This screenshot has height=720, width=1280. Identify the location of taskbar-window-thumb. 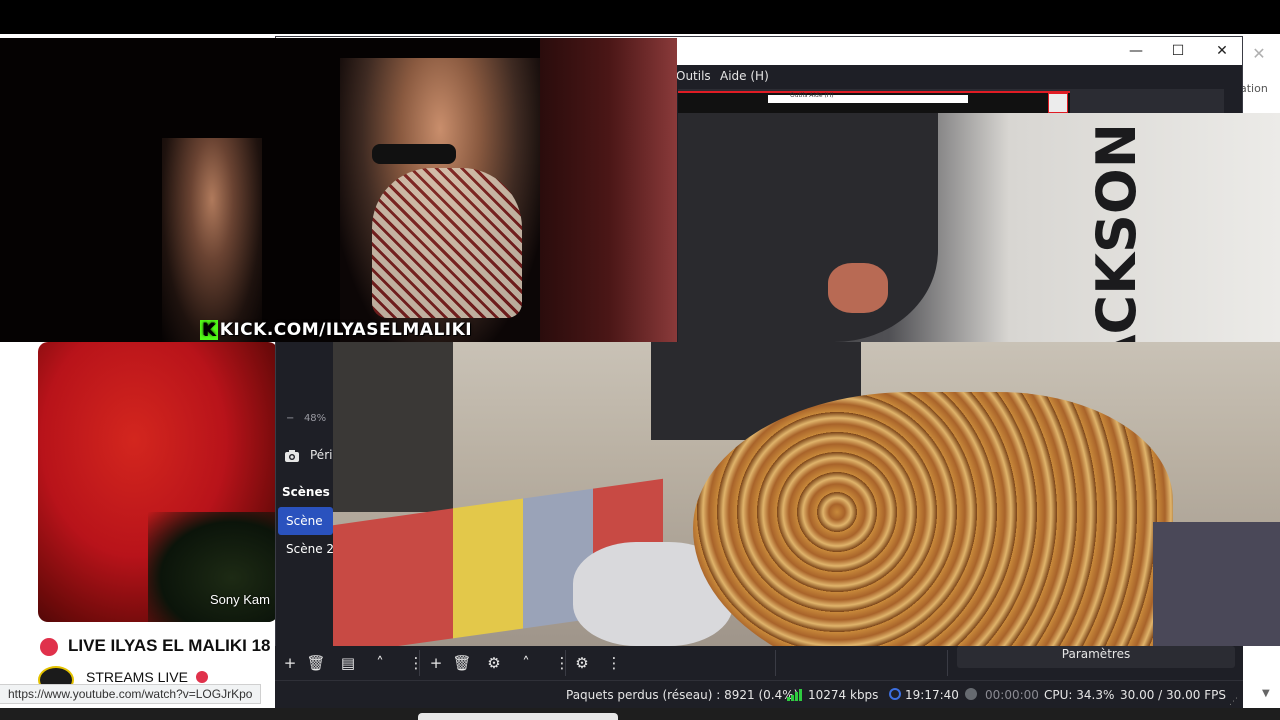
(518, 716).